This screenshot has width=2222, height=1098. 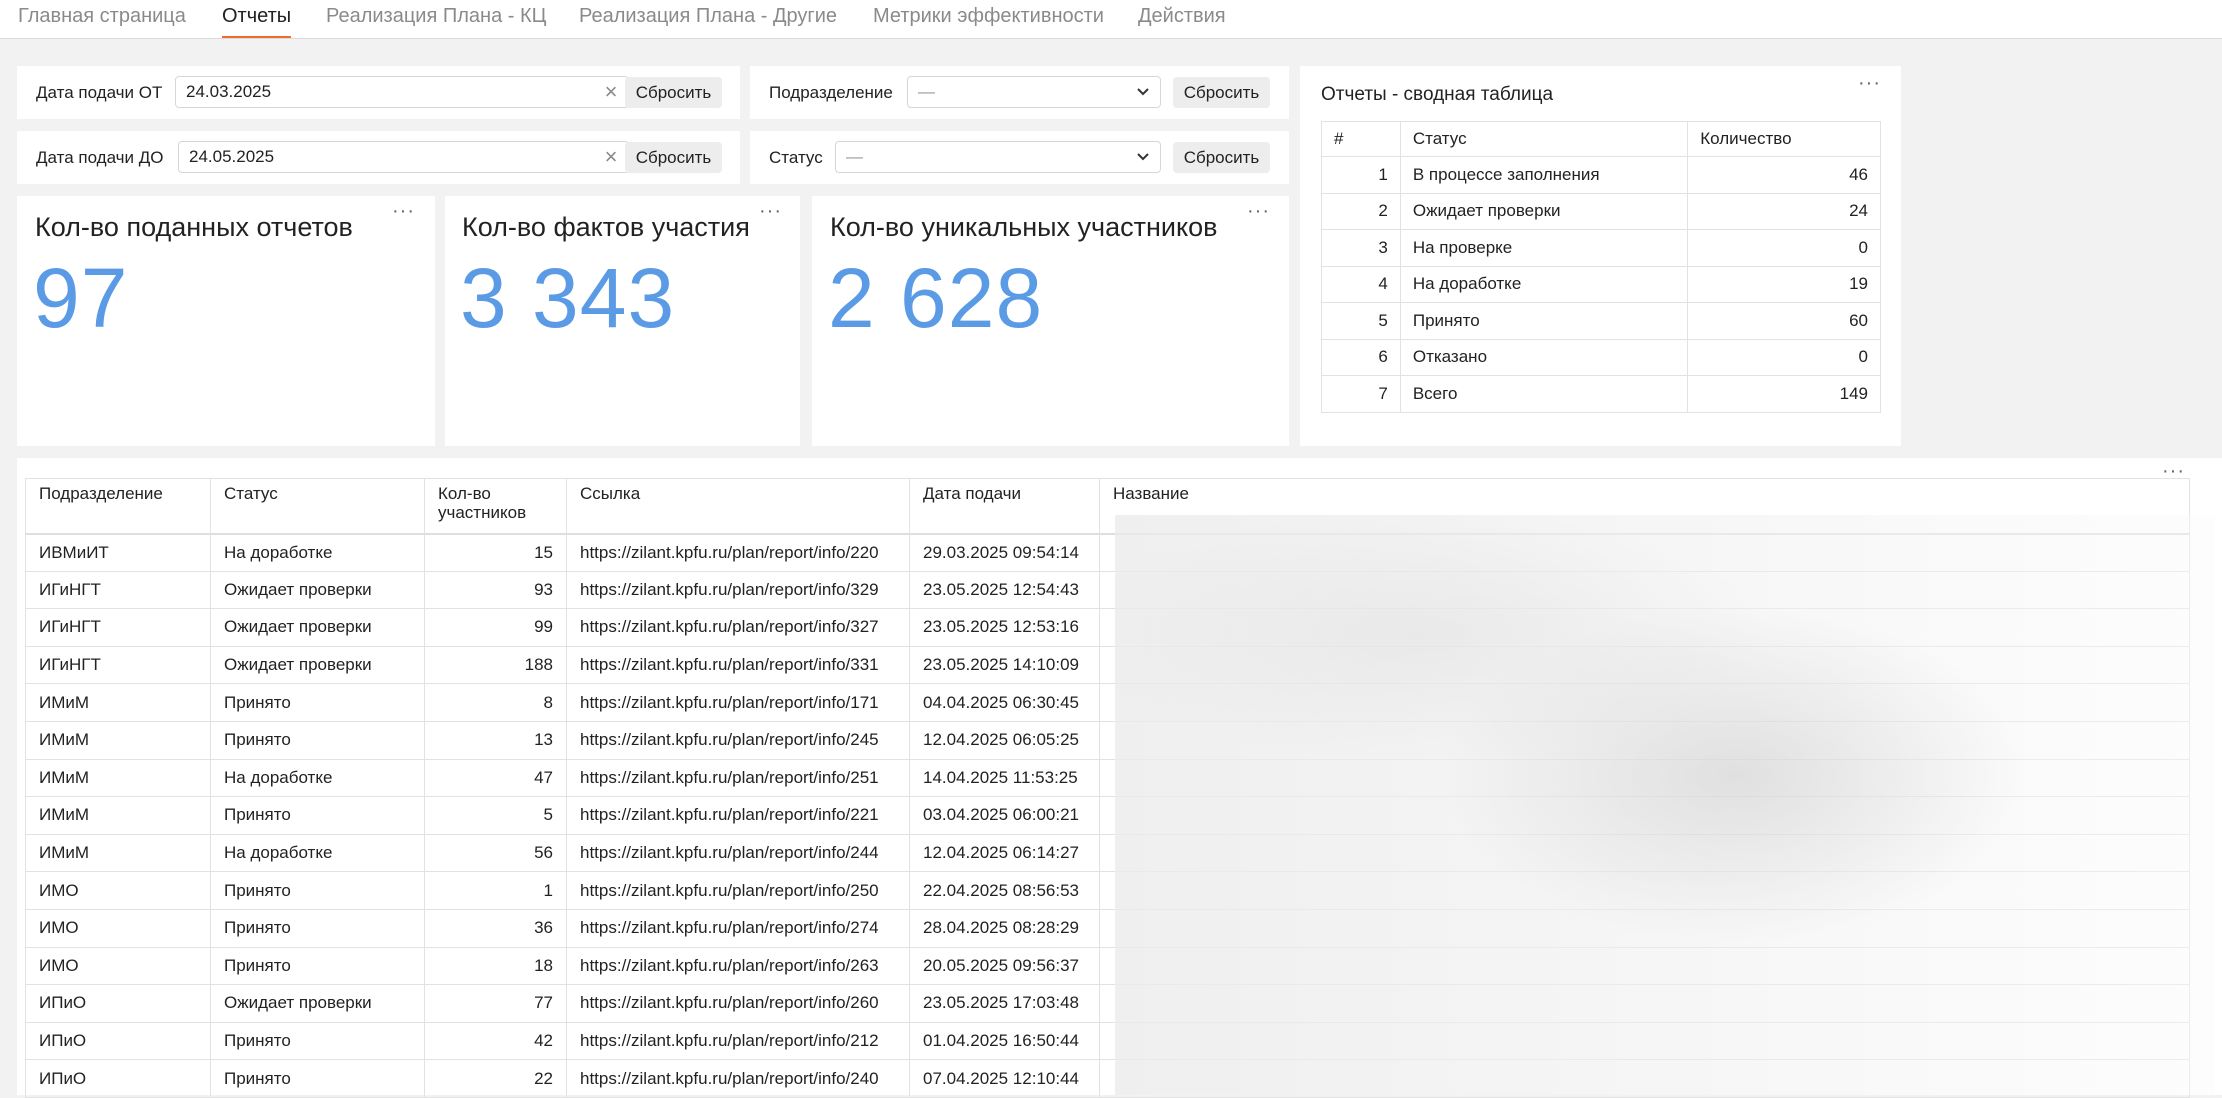 What do you see at coordinates (673, 157) in the screenshot?
I see `reset-date-to-button: Сбросить` at bounding box center [673, 157].